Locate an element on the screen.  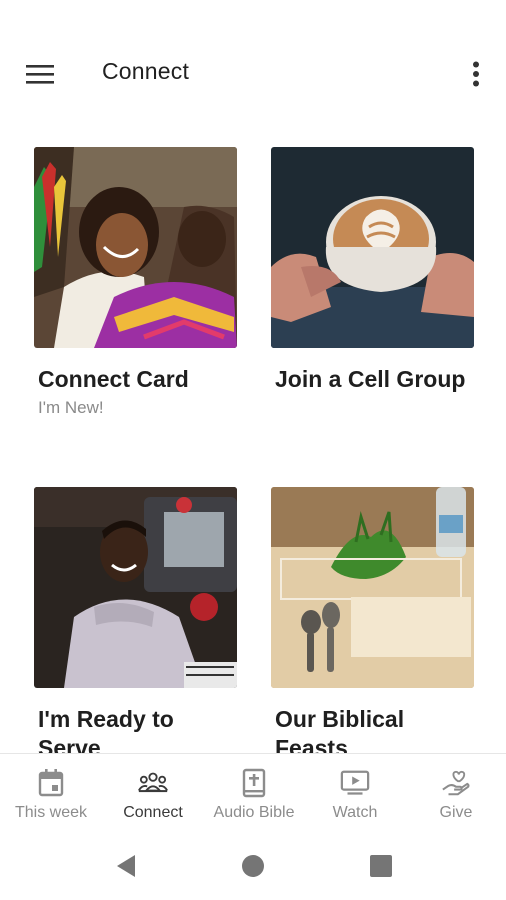
more-vert-icon is located at coordinates (476, 74).